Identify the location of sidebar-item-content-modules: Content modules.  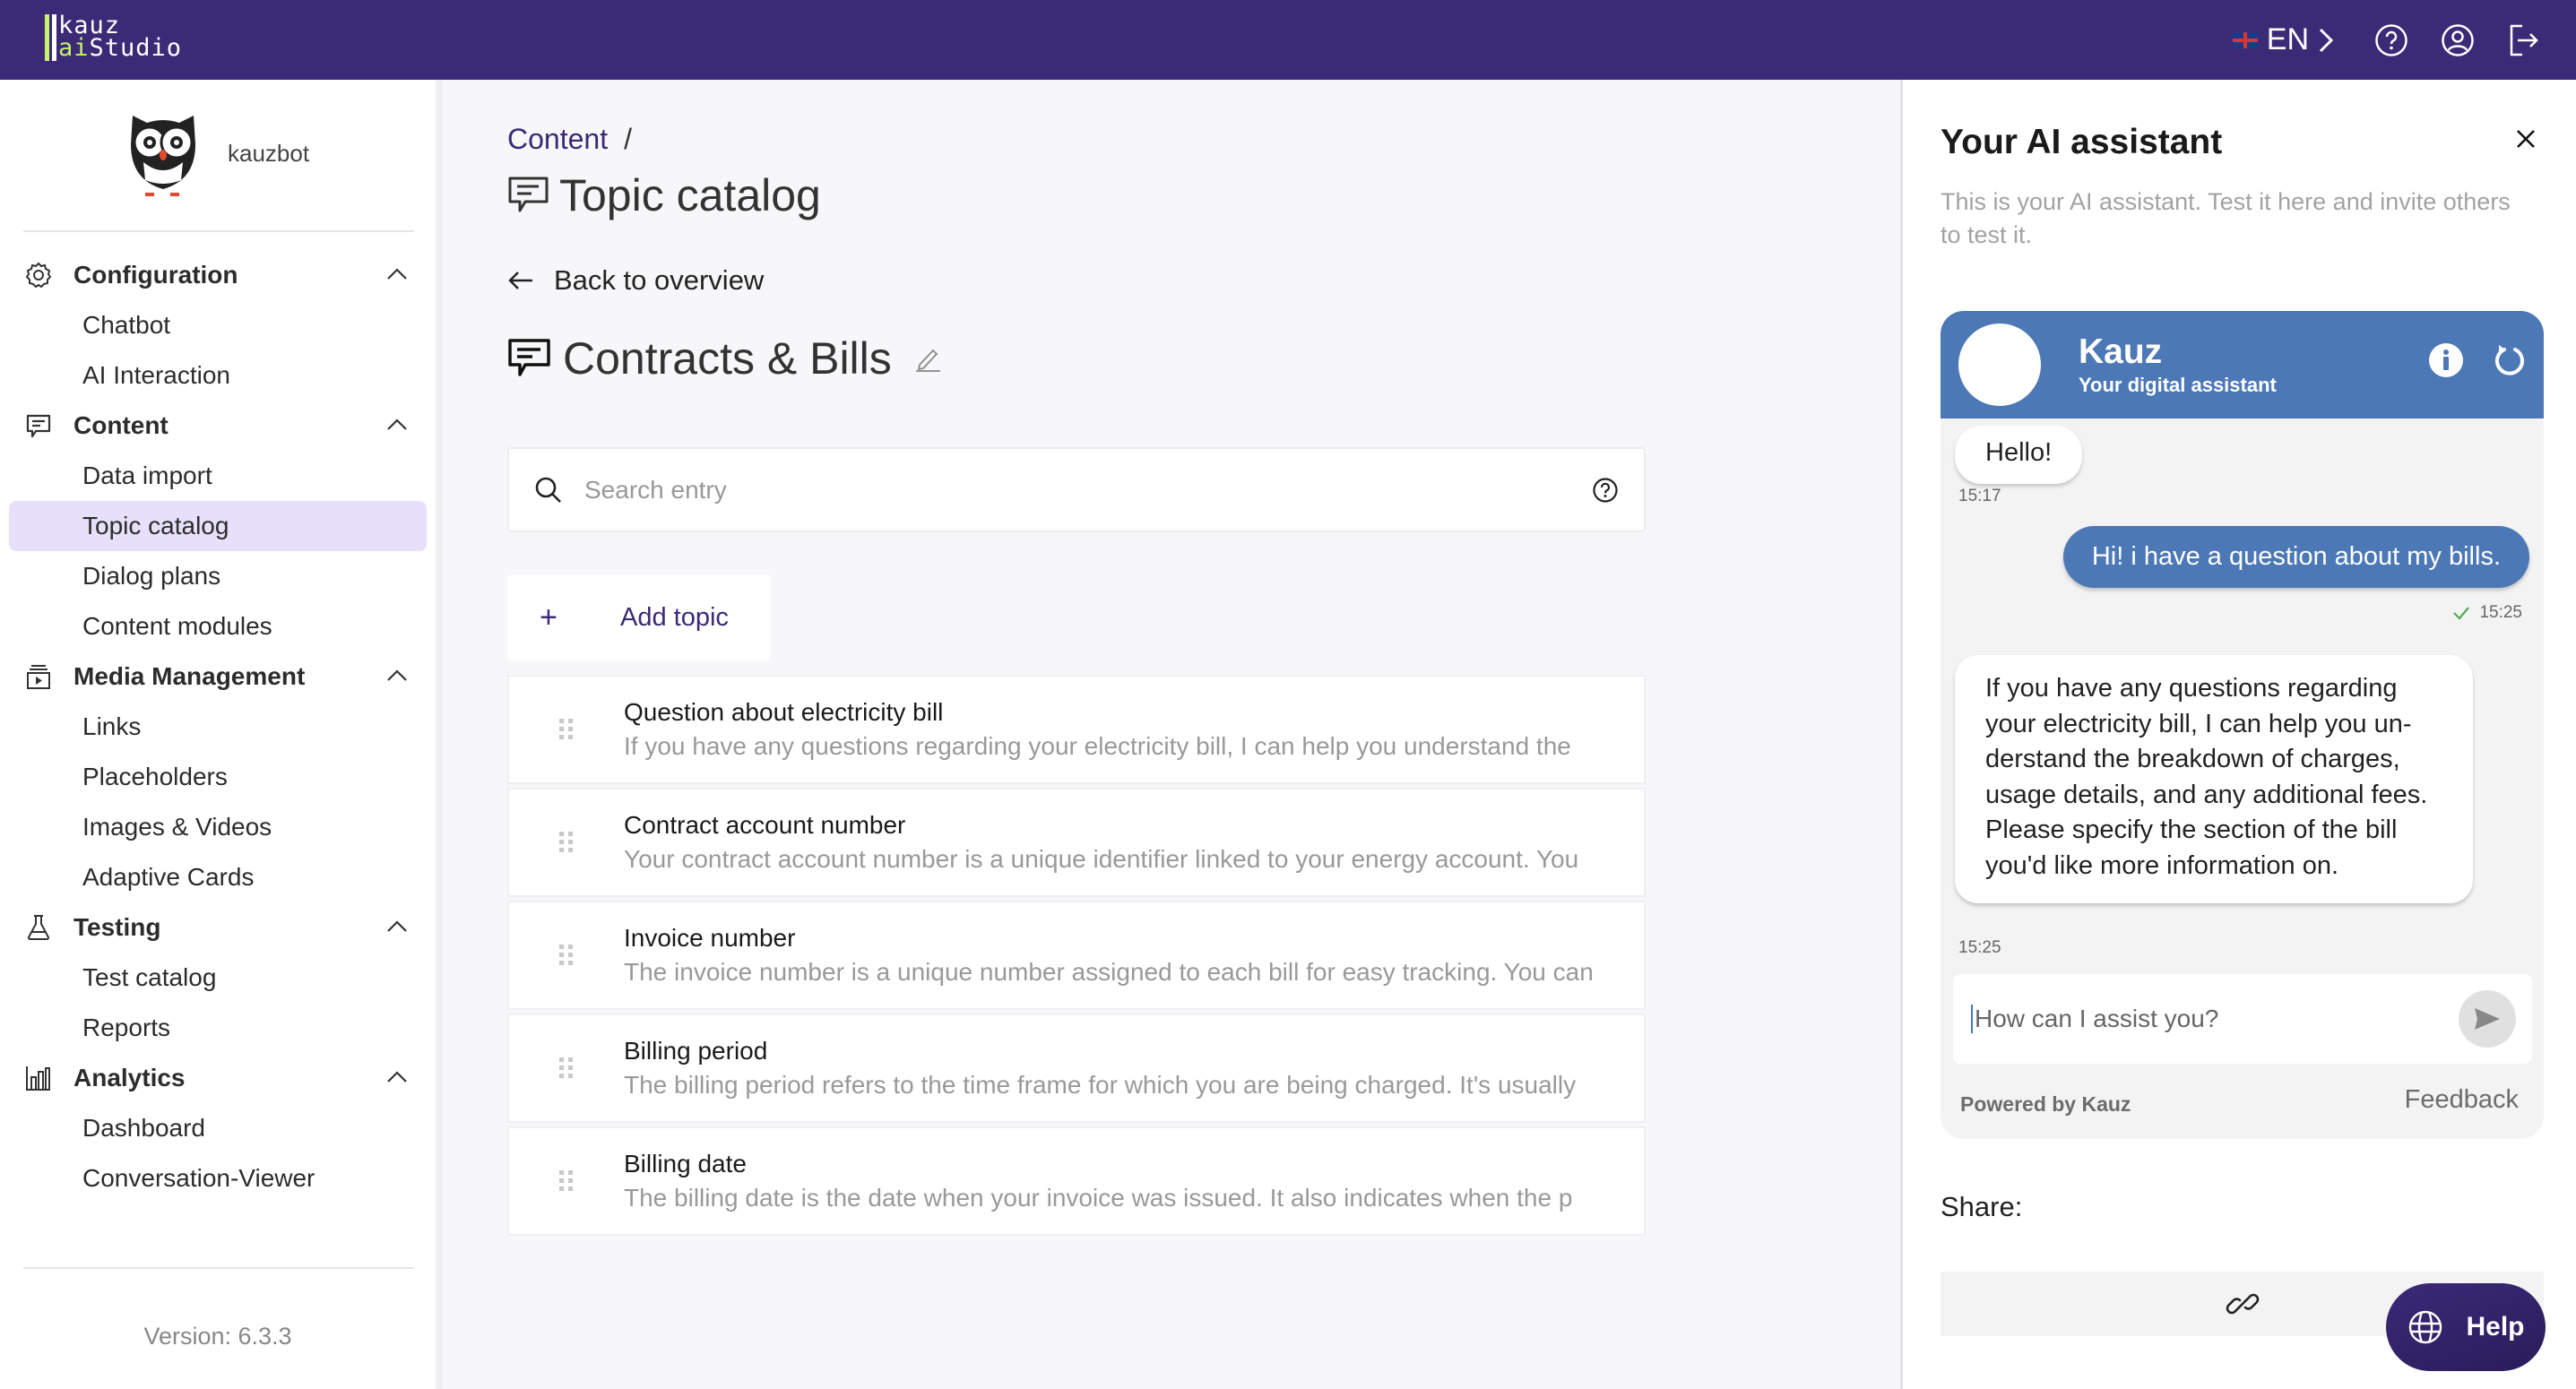
(218, 626).